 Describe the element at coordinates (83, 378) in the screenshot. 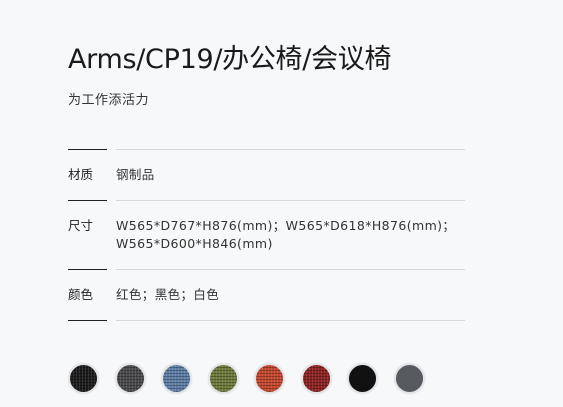

I see `color-swatch-black-mesh` at that location.